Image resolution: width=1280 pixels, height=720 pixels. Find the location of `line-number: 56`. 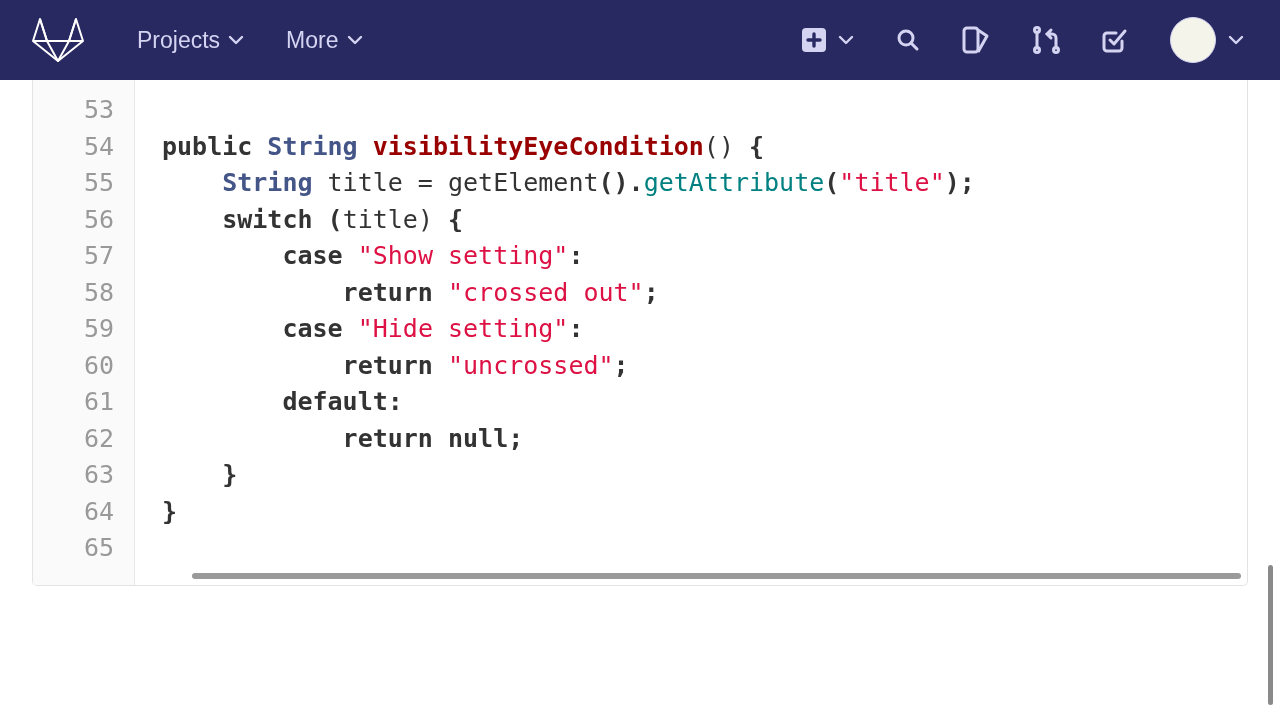

line-number: 56 is located at coordinates (98, 219).